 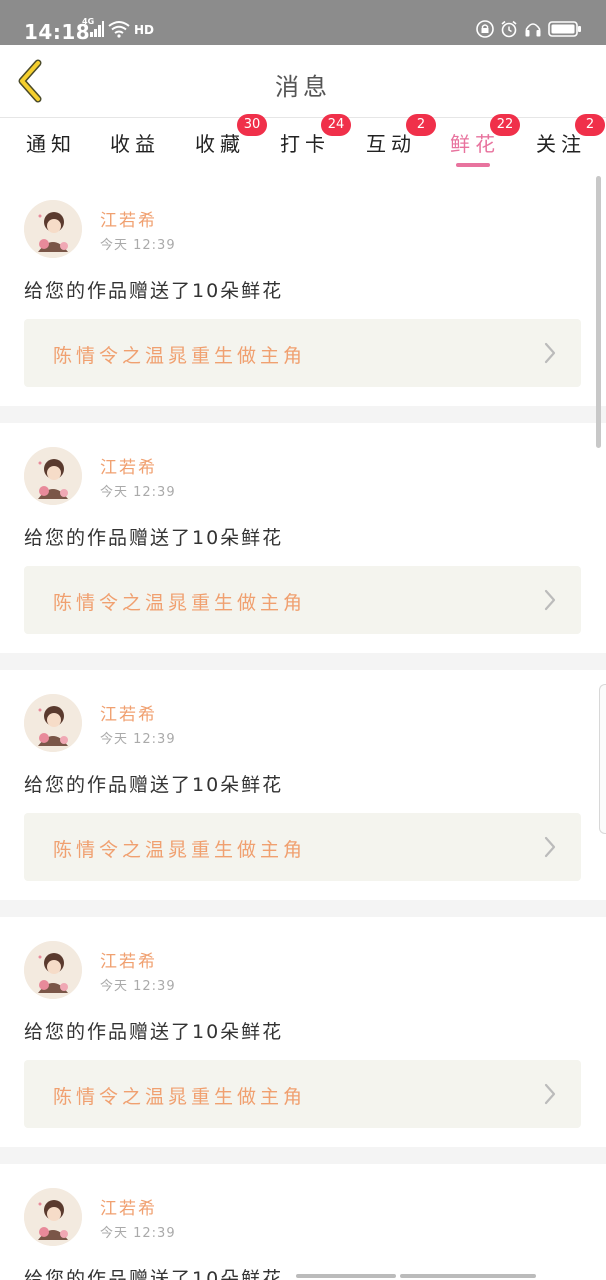 What do you see at coordinates (505, 125) in the screenshot?
I see `badge-flowers: 22` at bounding box center [505, 125].